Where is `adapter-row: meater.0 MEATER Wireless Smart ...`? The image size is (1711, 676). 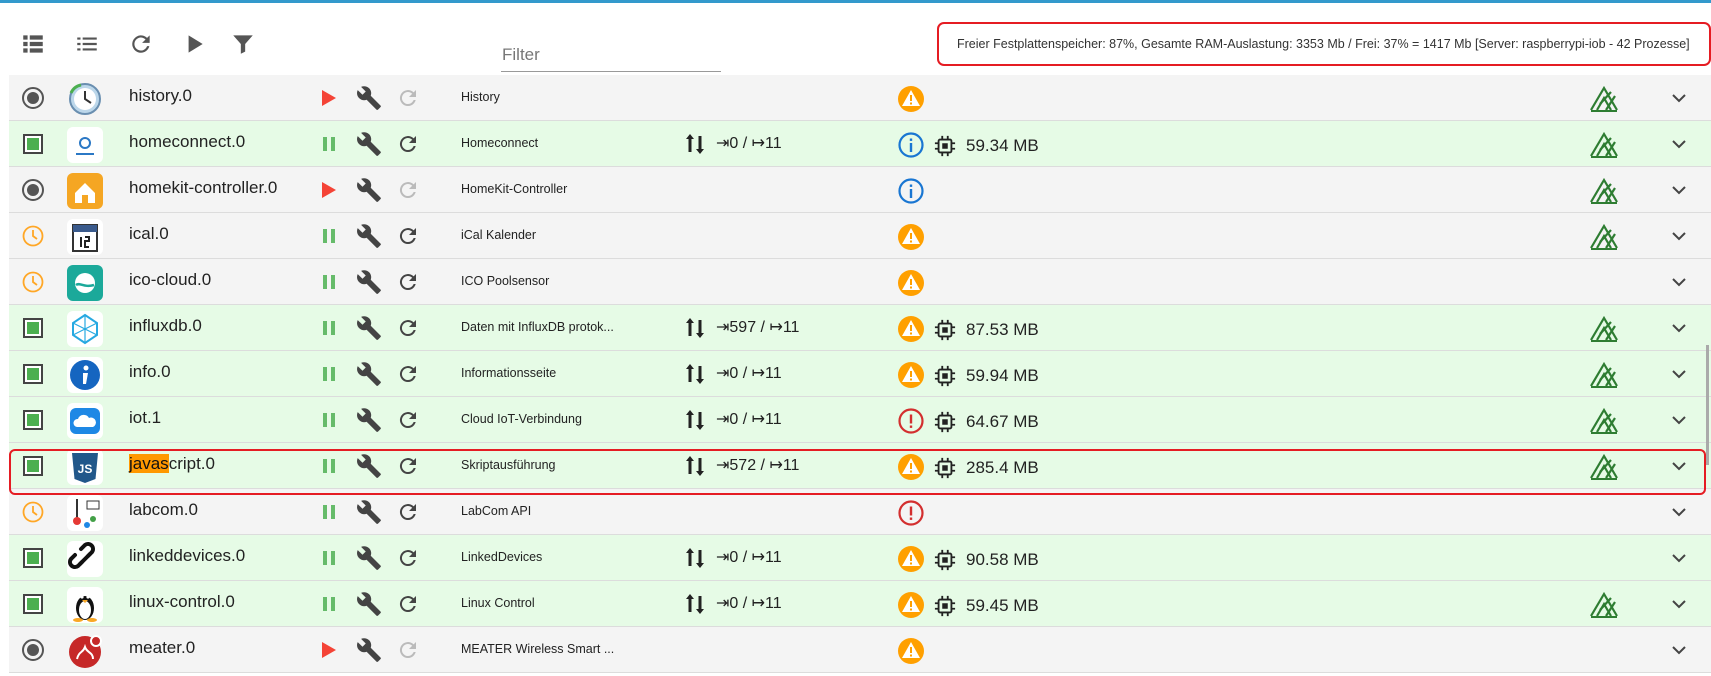 adapter-row: meater.0 MEATER Wireless Smart ... is located at coordinates (860, 650).